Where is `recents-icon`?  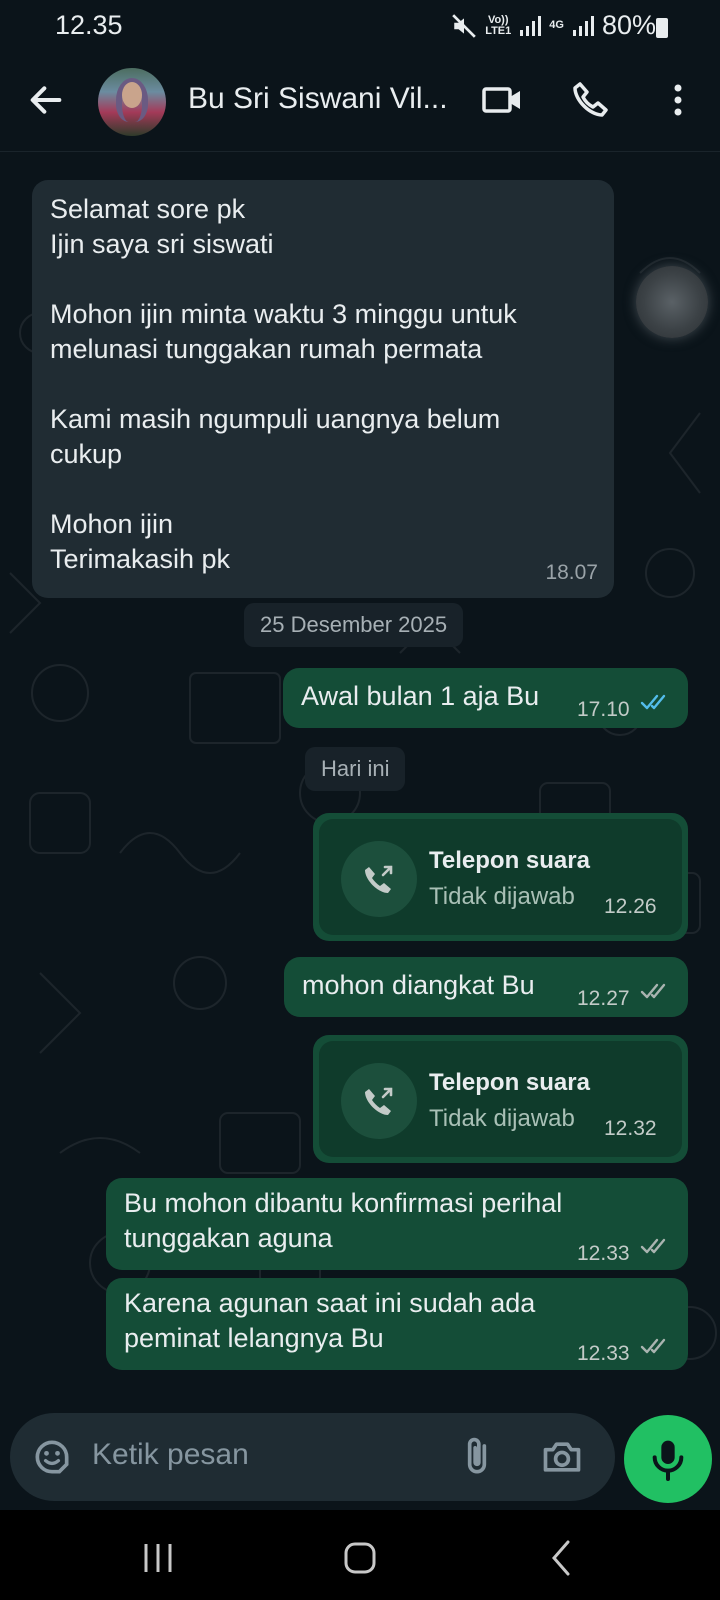
recents-icon is located at coordinates (158, 1558).